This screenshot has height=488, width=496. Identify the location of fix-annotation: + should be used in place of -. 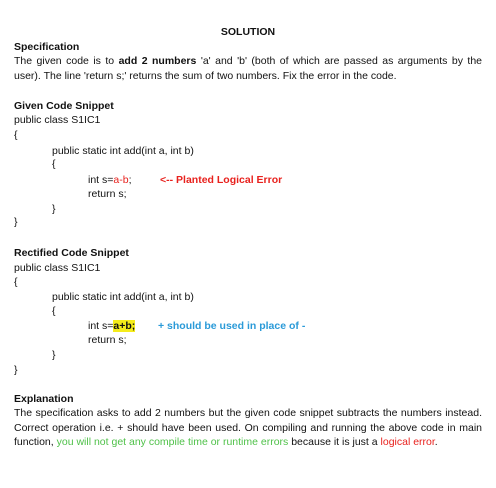
(232, 326).